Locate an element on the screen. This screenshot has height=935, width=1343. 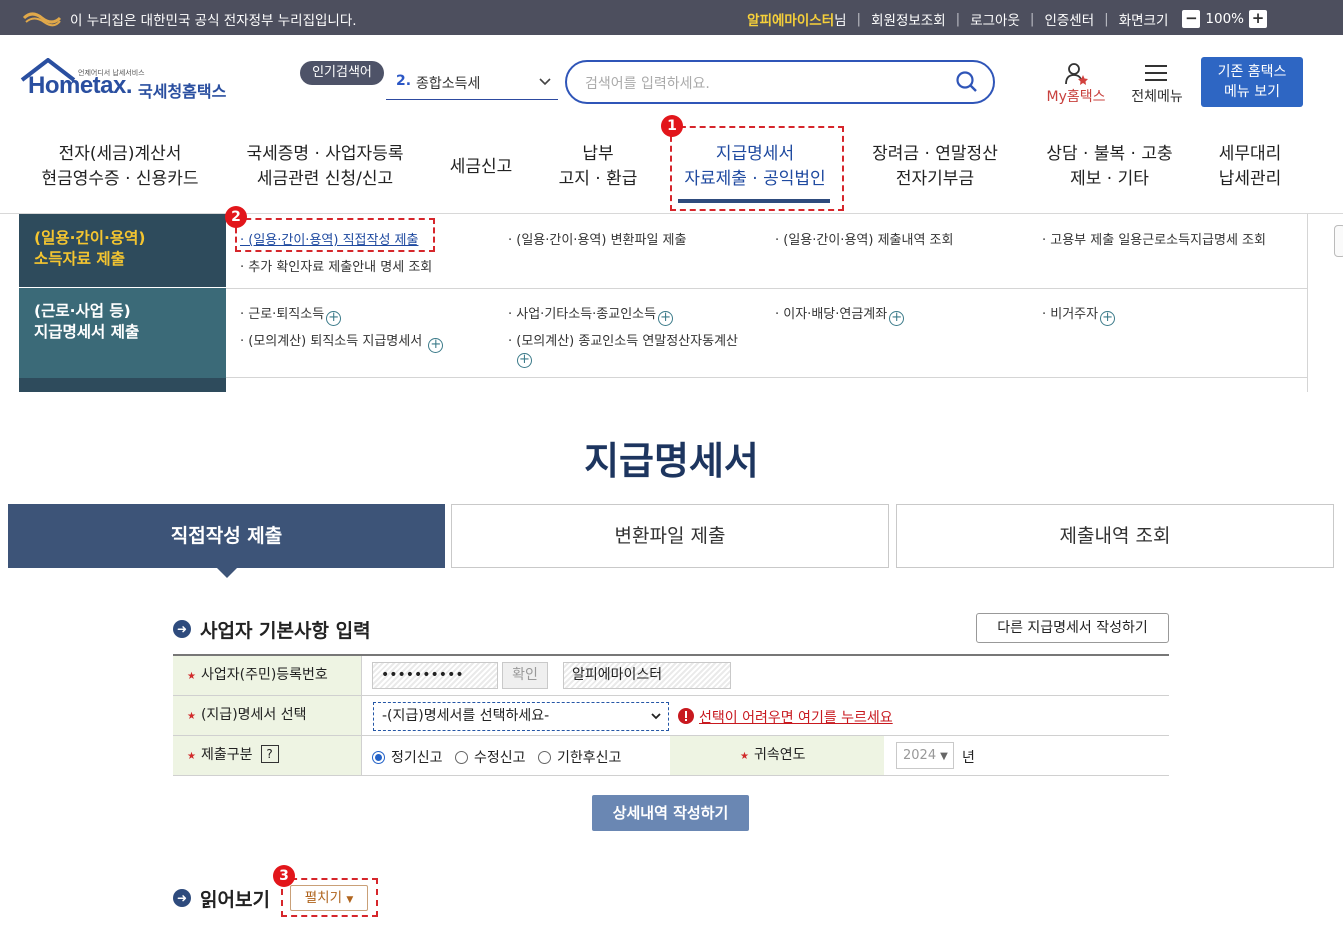
annotation-badge-1: 1 is located at coordinates (672, 126).